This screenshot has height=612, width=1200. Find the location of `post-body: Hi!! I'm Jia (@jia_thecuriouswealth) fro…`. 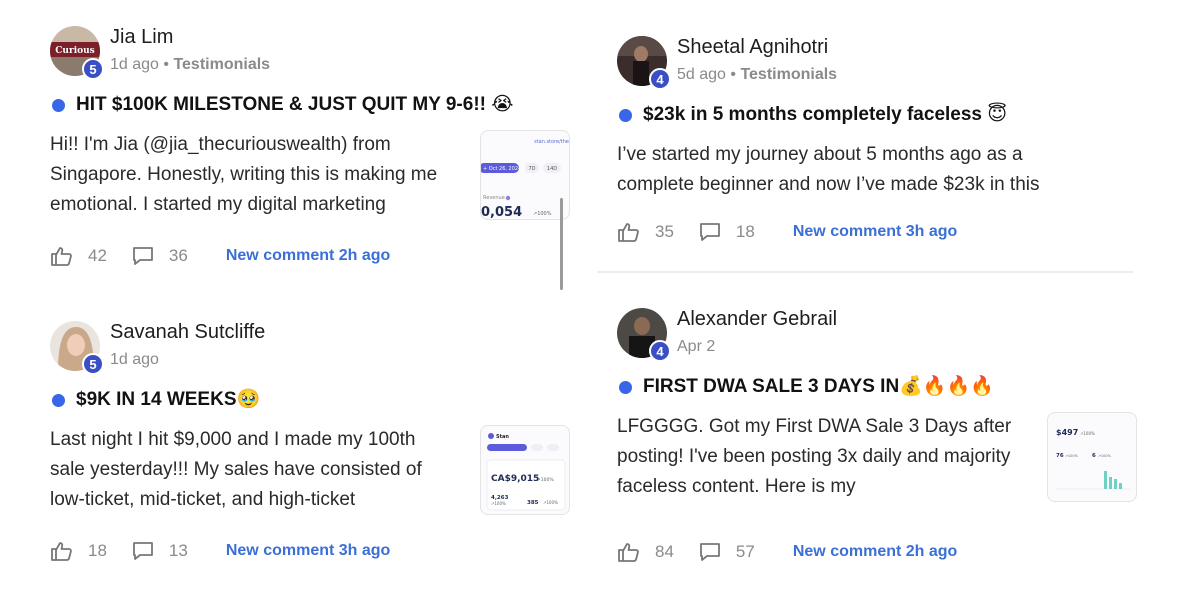

post-body: Hi!! I'm Jia (@jia_thecuriouswealth) fro… is located at coordinates (310, 176).